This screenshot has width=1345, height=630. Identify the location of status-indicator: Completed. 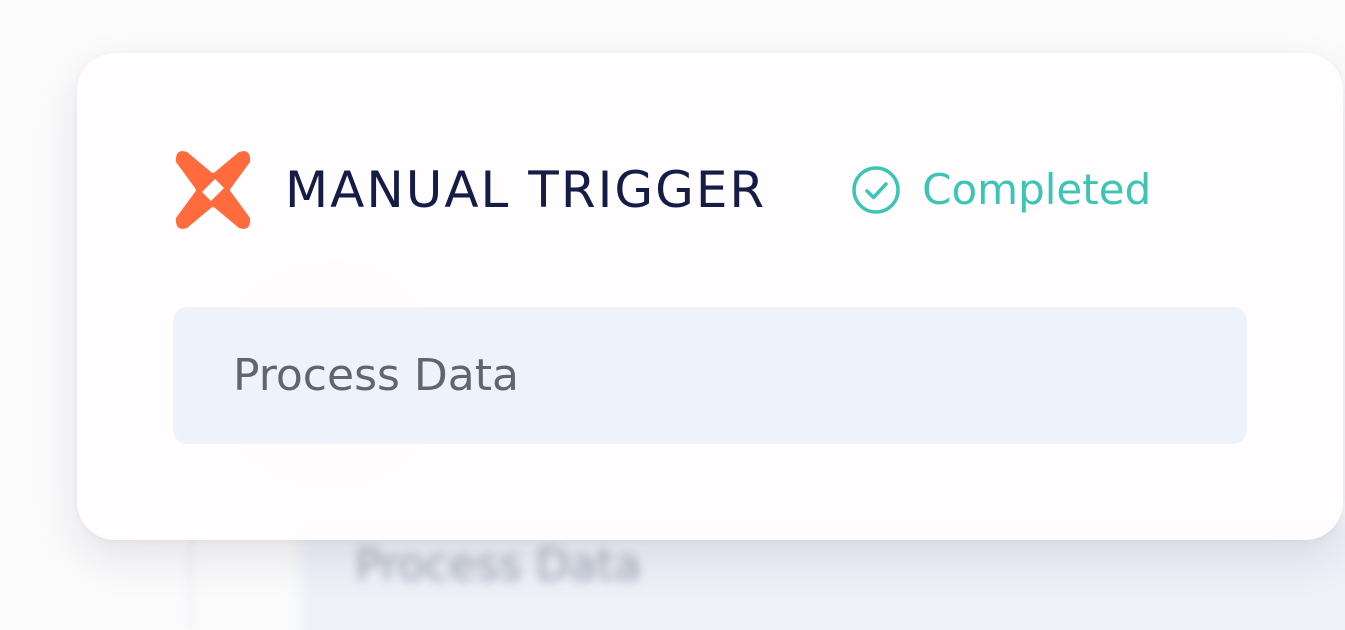
(1000, 190).